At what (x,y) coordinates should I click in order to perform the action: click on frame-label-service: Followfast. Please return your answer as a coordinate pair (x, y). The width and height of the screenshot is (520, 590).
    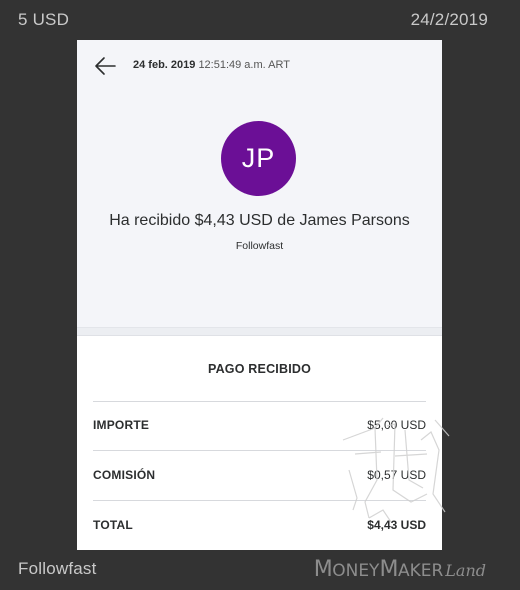
    Looking at the image, I should click on (57, 568).